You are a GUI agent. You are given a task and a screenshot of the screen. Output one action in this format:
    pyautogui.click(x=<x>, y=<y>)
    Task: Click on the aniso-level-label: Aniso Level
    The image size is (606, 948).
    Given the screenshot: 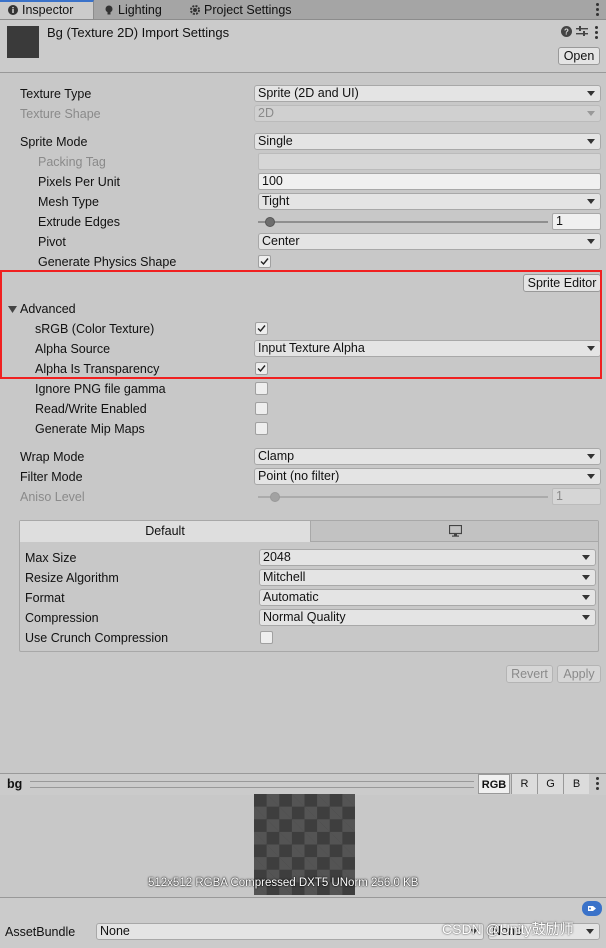 What is the action you would take?
    pyautogui.click(x=52, y=497)
    